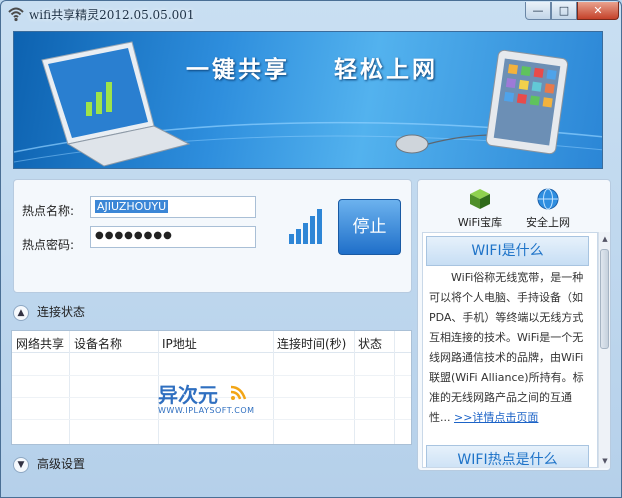 The height and width of the screenshot is (498, 622). Describe the element at coordinates (311, 14) in the screenshot. I see `title-bar: wifi共享精灵2012.05.05.001 — □ ✕` at that location.